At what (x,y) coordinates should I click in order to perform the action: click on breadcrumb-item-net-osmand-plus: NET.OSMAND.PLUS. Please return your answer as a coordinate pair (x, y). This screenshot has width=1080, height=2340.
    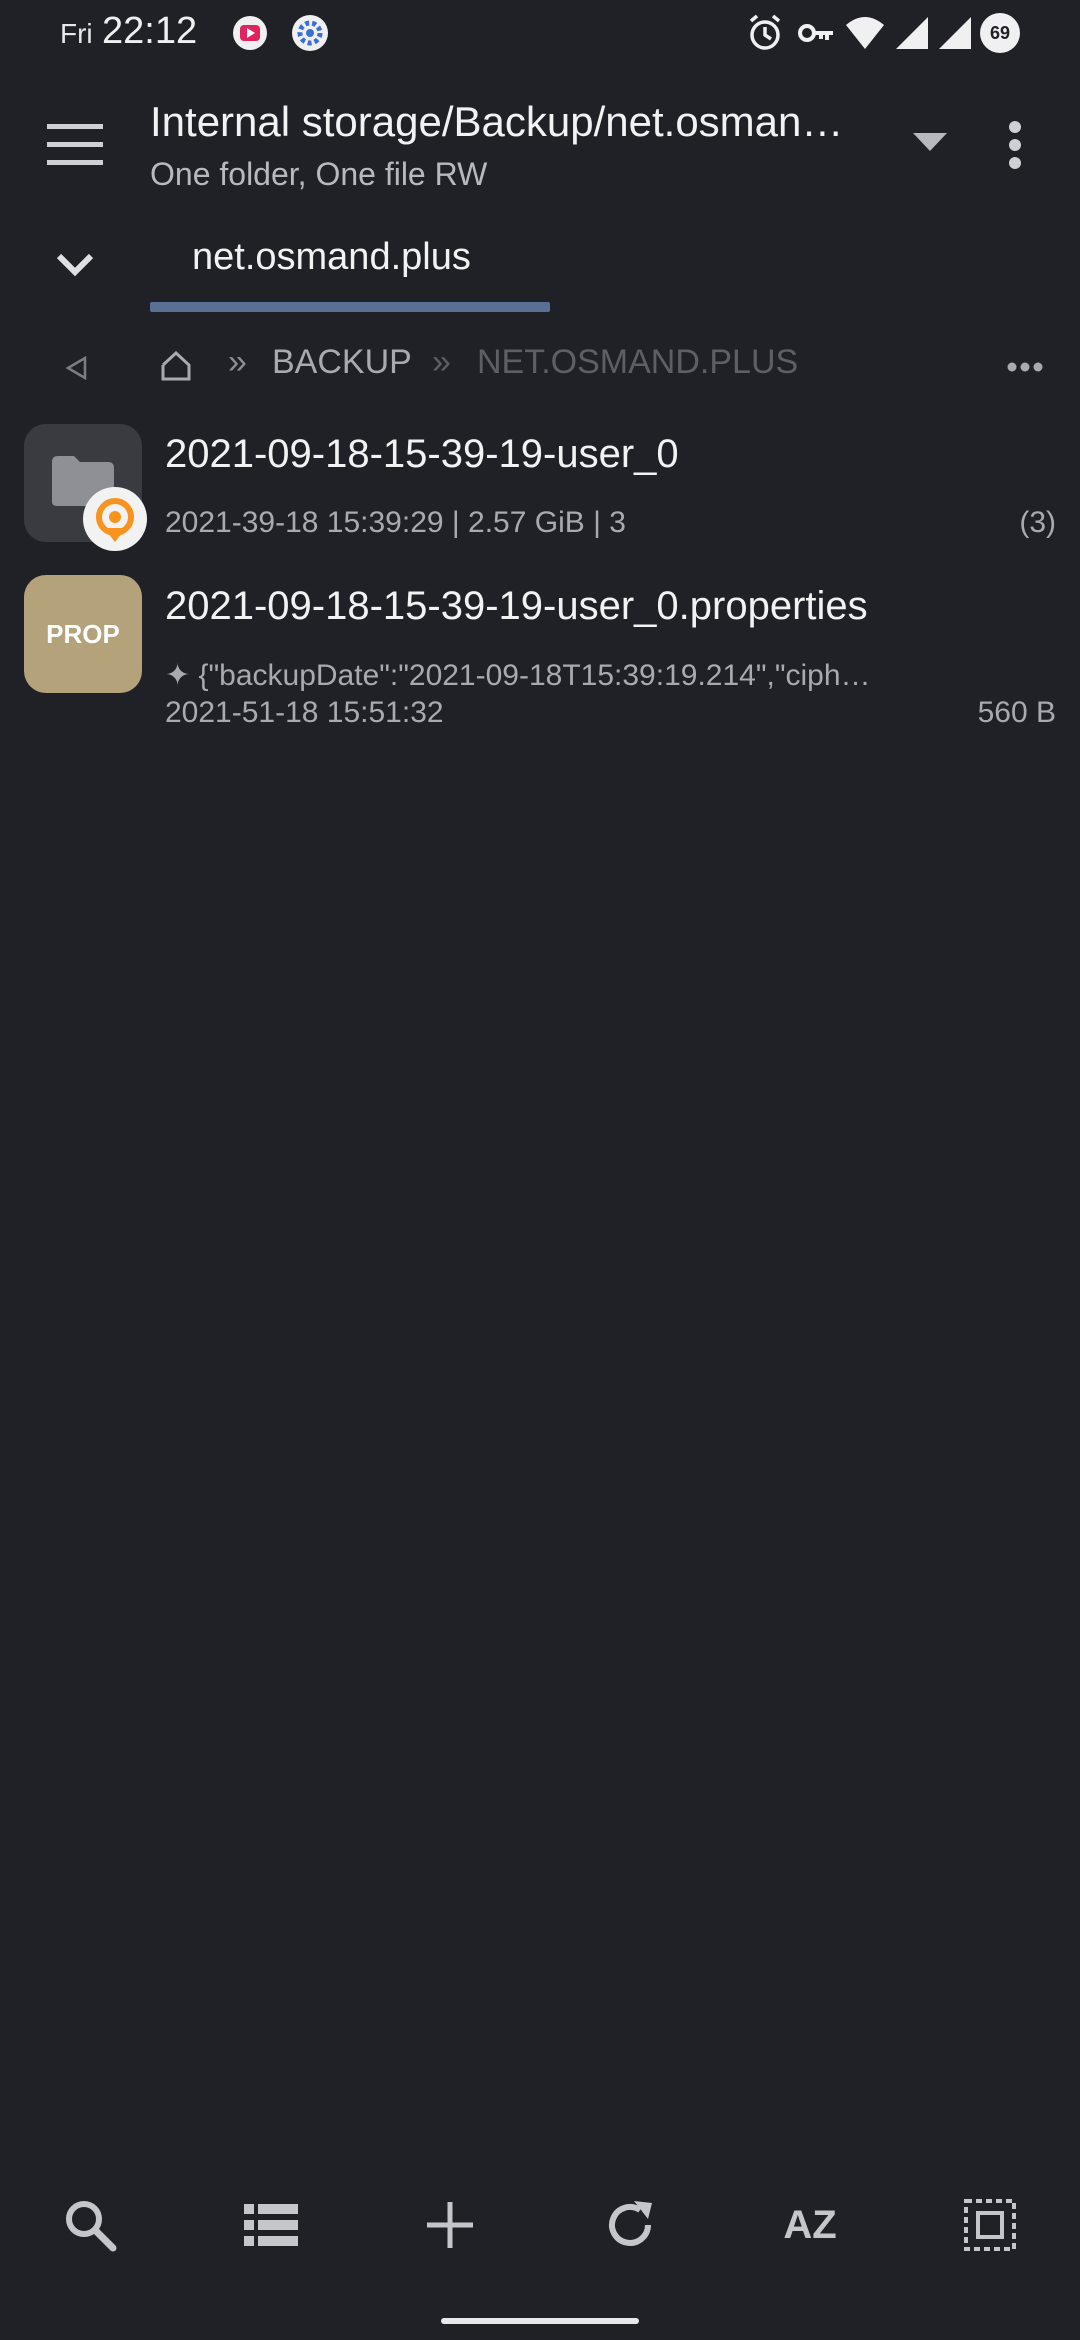
    Looking at the image, I should click on (637, 362).